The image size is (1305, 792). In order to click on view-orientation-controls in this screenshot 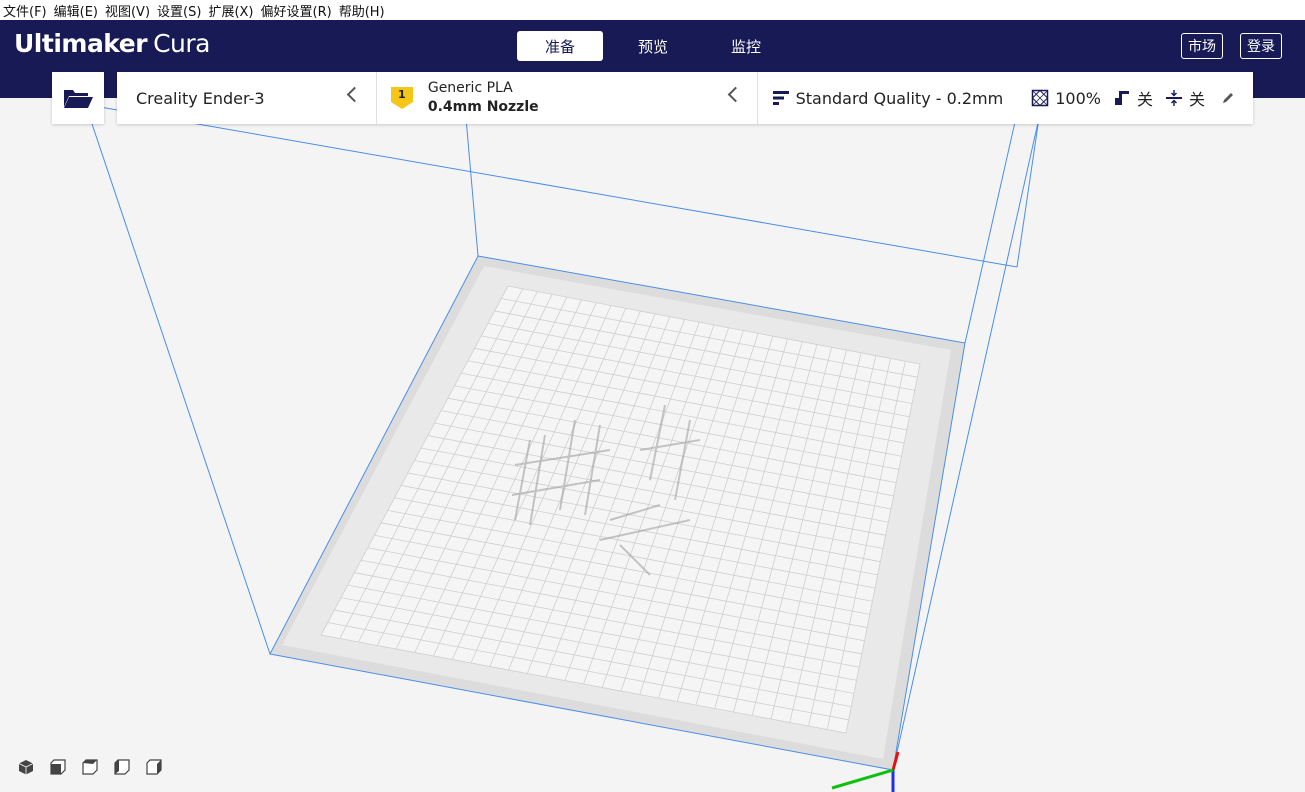, I will do `click(97, 767)`.